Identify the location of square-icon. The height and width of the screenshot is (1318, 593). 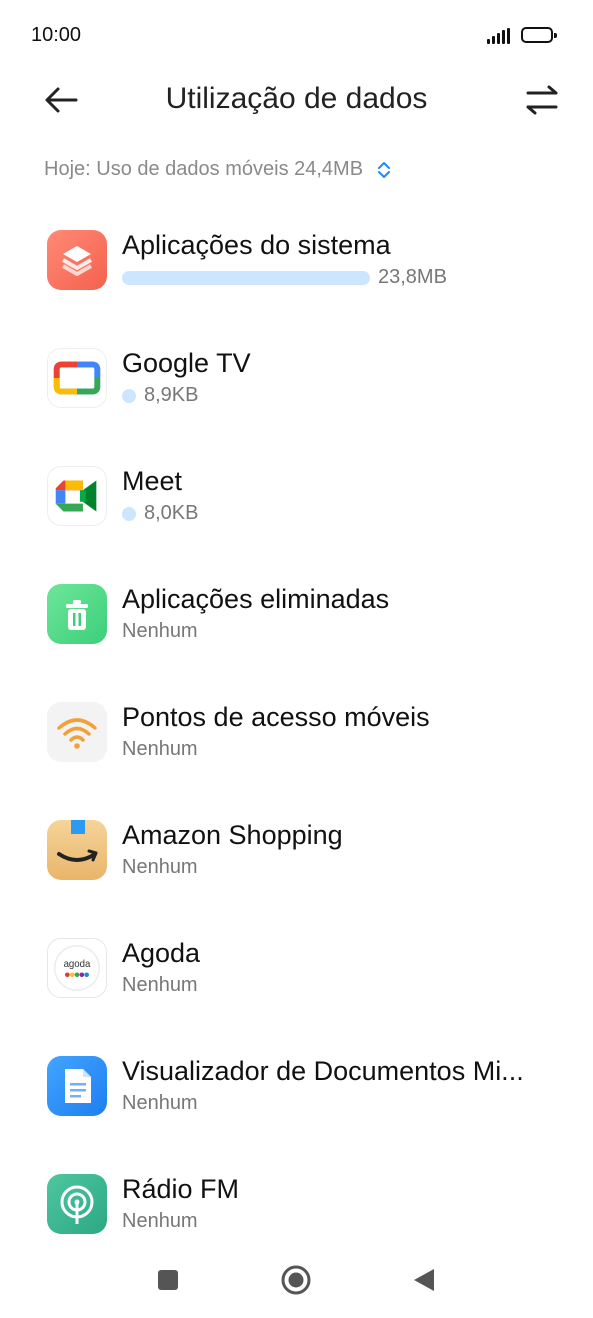
(168, 1280).